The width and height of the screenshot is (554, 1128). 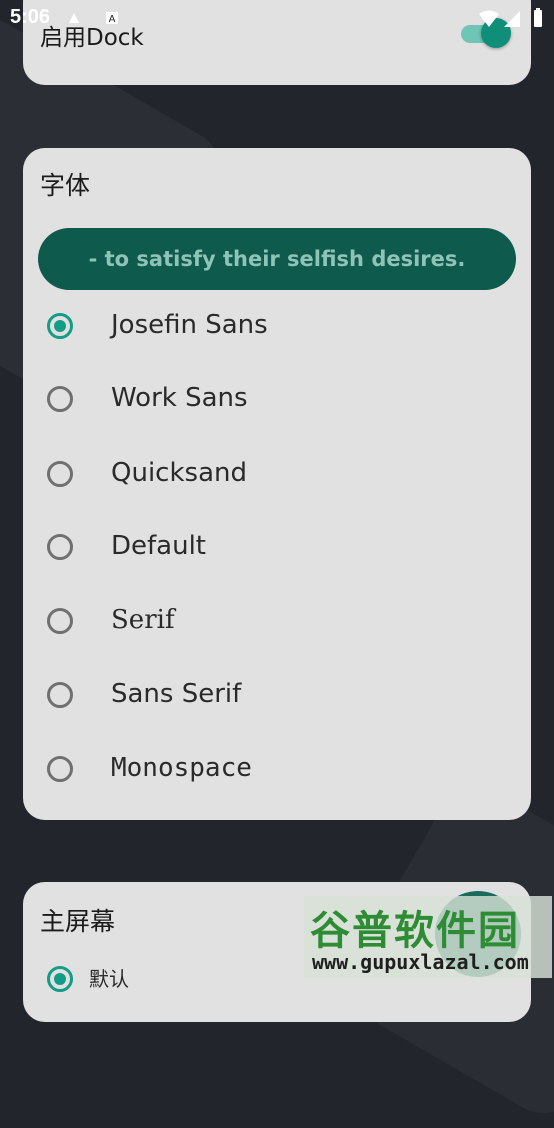 What do you see at coordinates (277, 477) in the screenshot?
I see `font-option-quicksand: Quicksand` at bounding box center [277, 477].